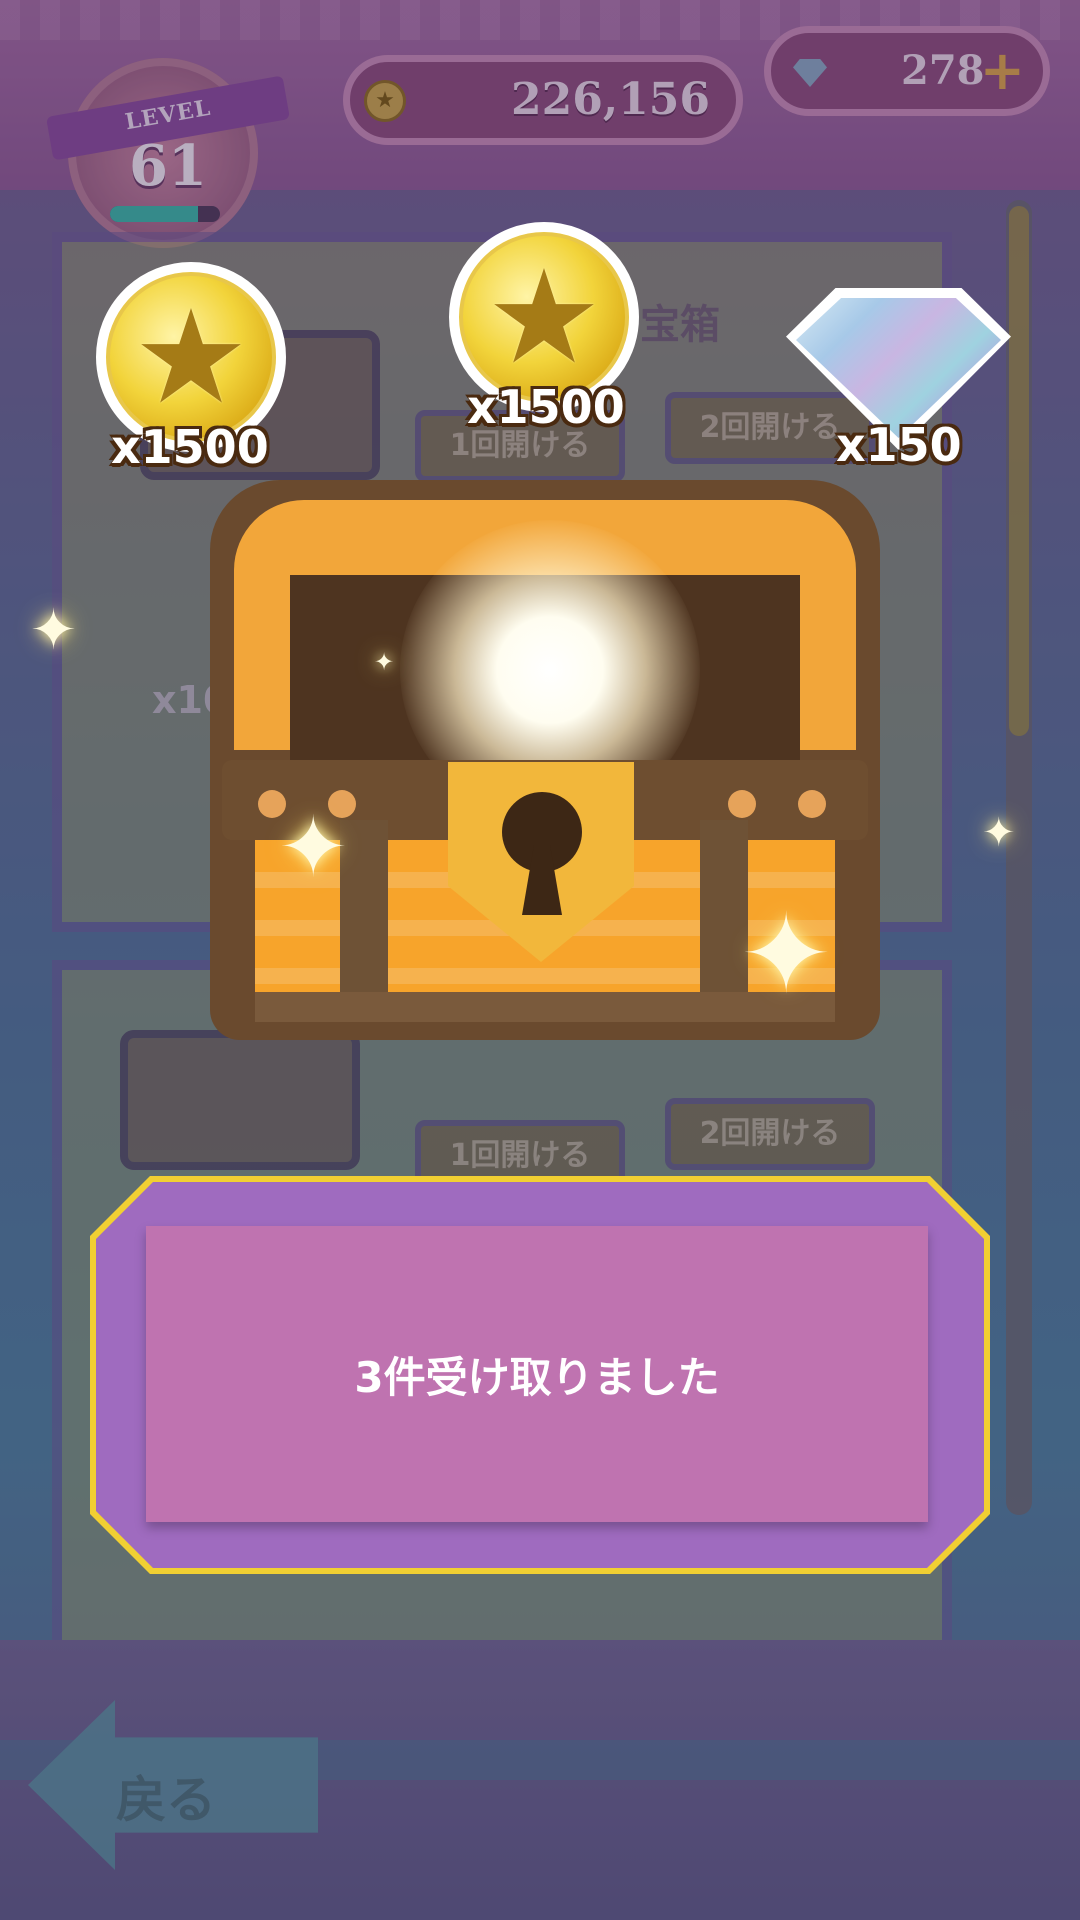 Image resolution: width=1080 pixels, height=1920 pixels. What do you see at coordinates (537, 1377) in the screenshot?
I see `dialog-message: 3件受け取りました` at bounding box center [537, 1377].